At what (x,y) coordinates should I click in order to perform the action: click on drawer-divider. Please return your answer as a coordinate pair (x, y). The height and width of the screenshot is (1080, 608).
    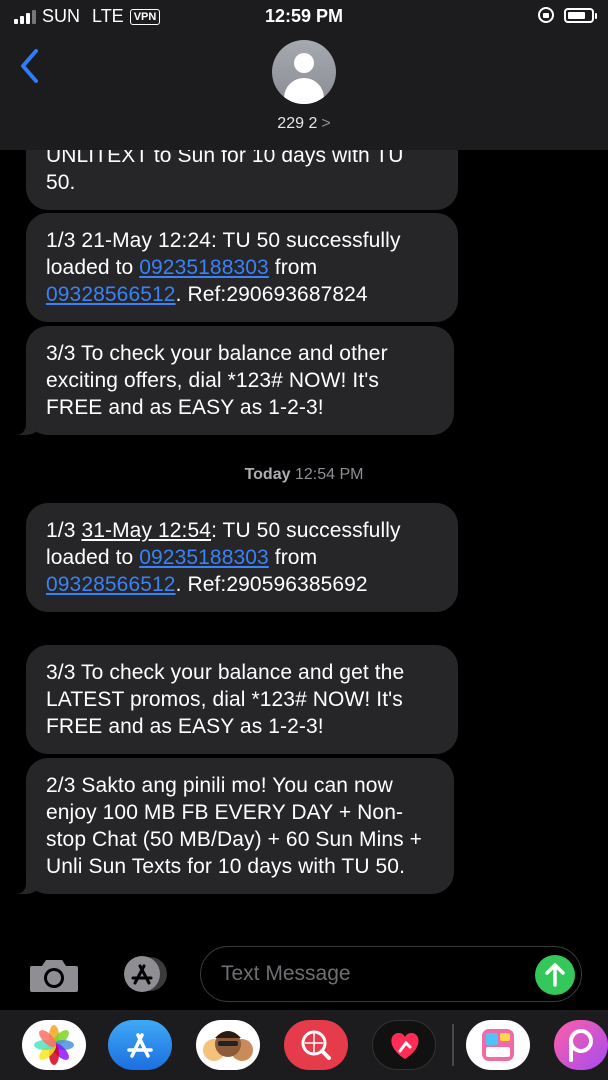
    Looking at the image, I should click on (453, 1045).